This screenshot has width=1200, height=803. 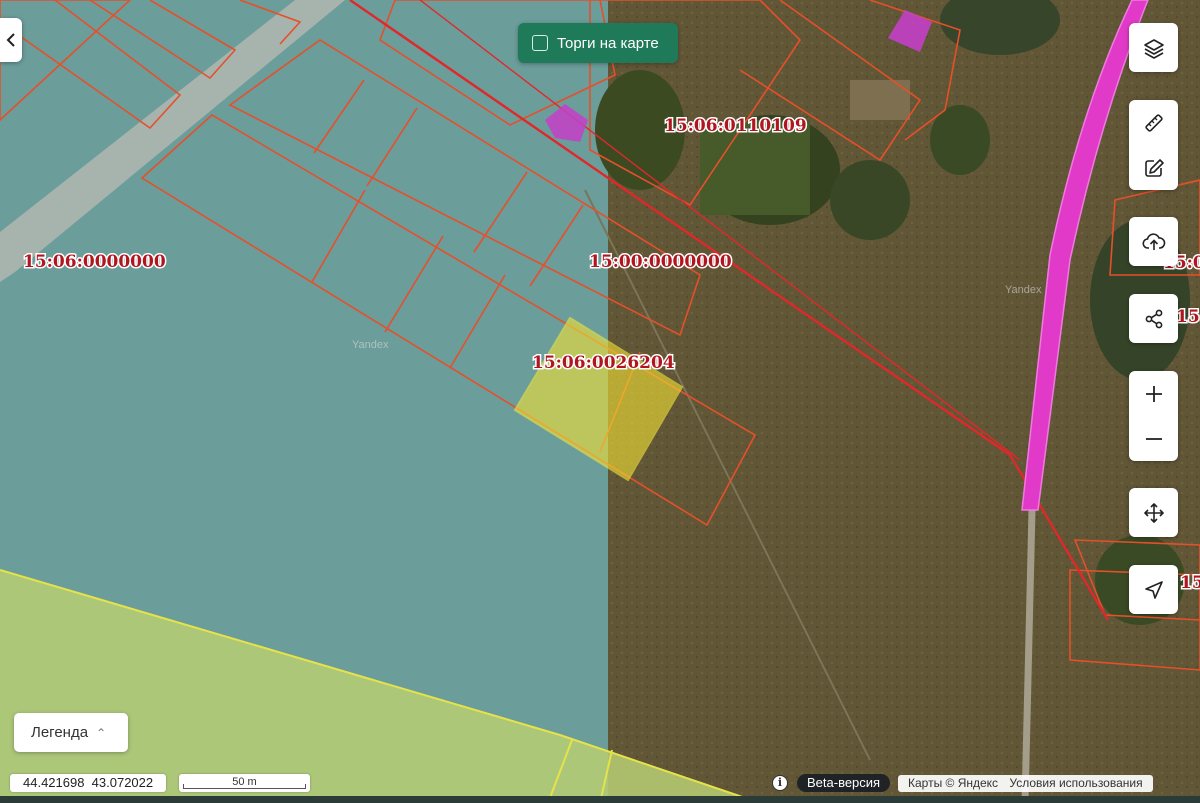 I want to click on auction-toggle-label: Торги на карте, so click(x=608, y=43).